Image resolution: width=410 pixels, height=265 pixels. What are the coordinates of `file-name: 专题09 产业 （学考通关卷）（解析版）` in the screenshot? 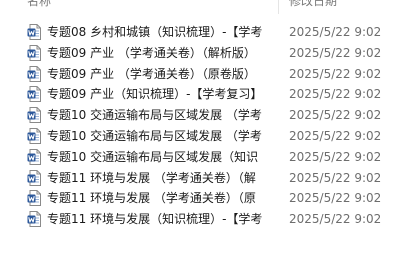 It's located at (160, 53).